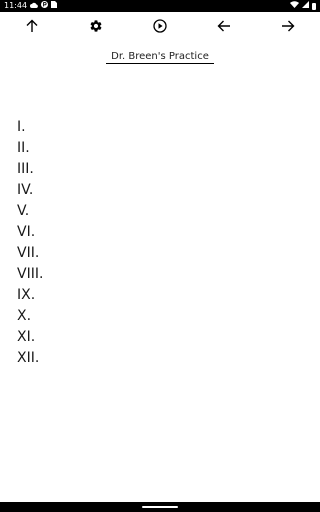  Describe the element at coordinates (34, 6) in the screenshot. I see `cloud-icon` at that location.